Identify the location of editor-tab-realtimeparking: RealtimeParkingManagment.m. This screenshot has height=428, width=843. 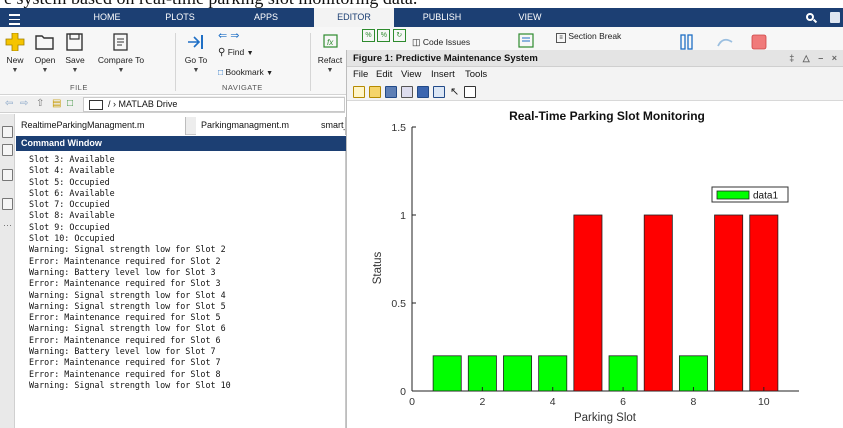
(101, 126).